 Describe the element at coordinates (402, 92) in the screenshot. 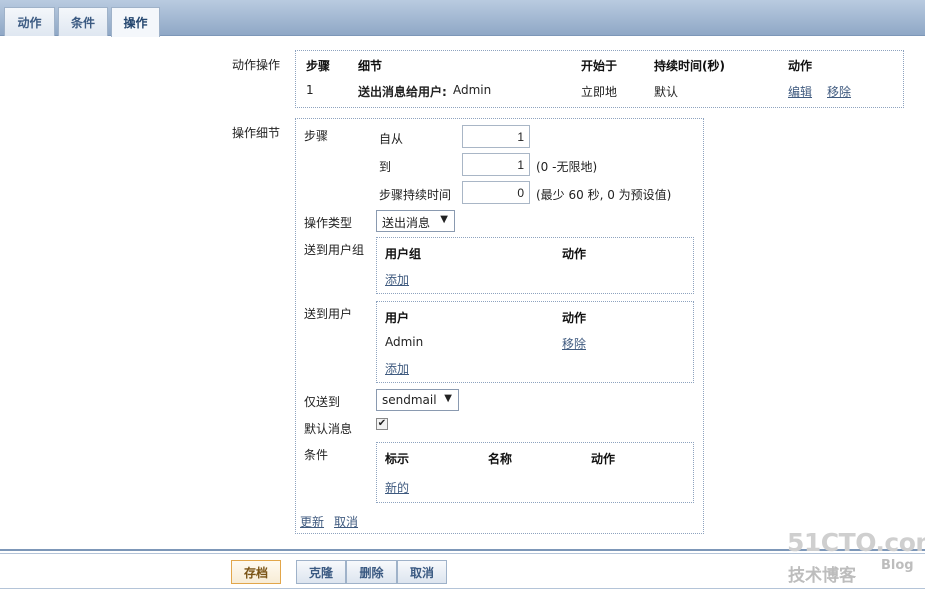

I see `row-detail-label: 送出消息给用户:` at that location.